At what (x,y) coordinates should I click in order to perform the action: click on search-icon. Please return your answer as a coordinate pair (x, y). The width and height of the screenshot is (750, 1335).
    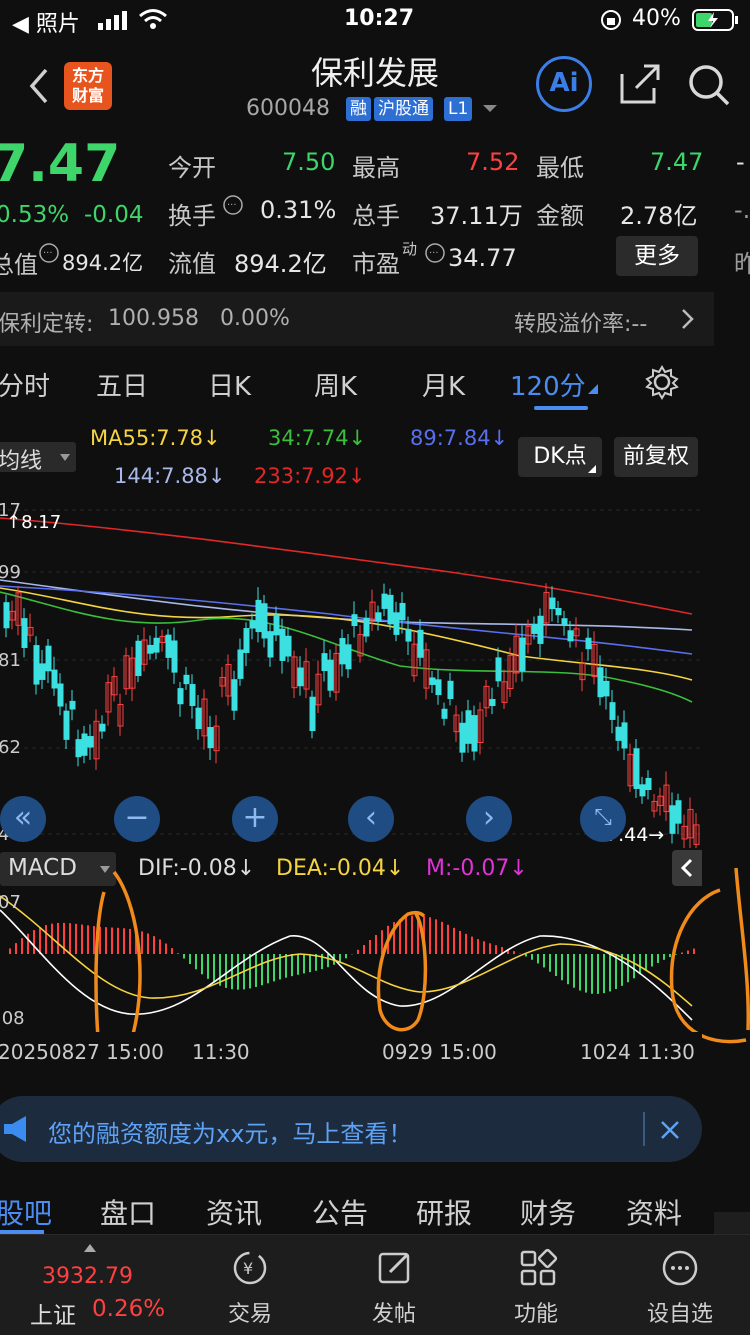
    Looking at the image, I should click on (709, 85).